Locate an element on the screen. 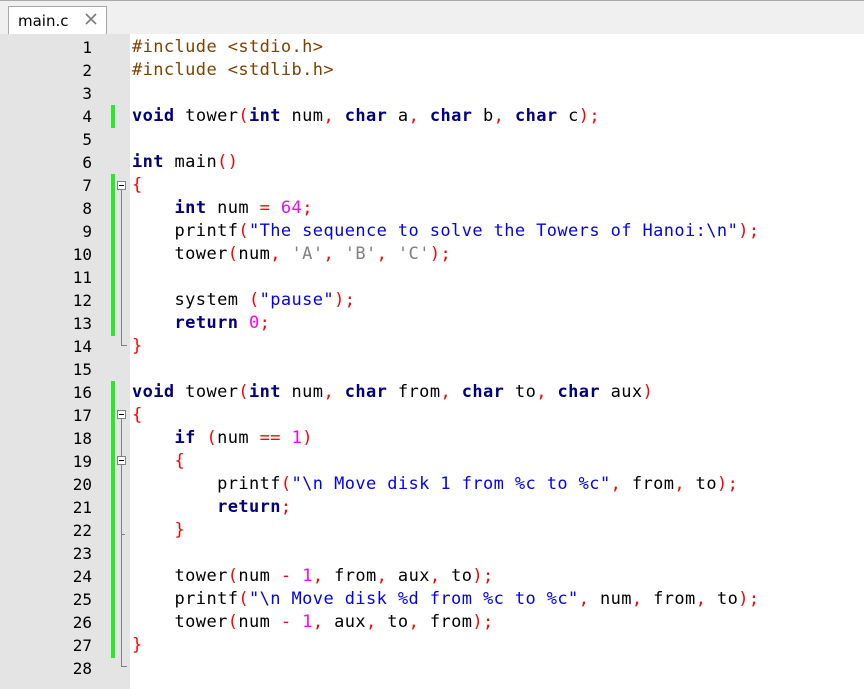 The image size is (864, 689). code-token: 1 is located at coordinates (307, 576).